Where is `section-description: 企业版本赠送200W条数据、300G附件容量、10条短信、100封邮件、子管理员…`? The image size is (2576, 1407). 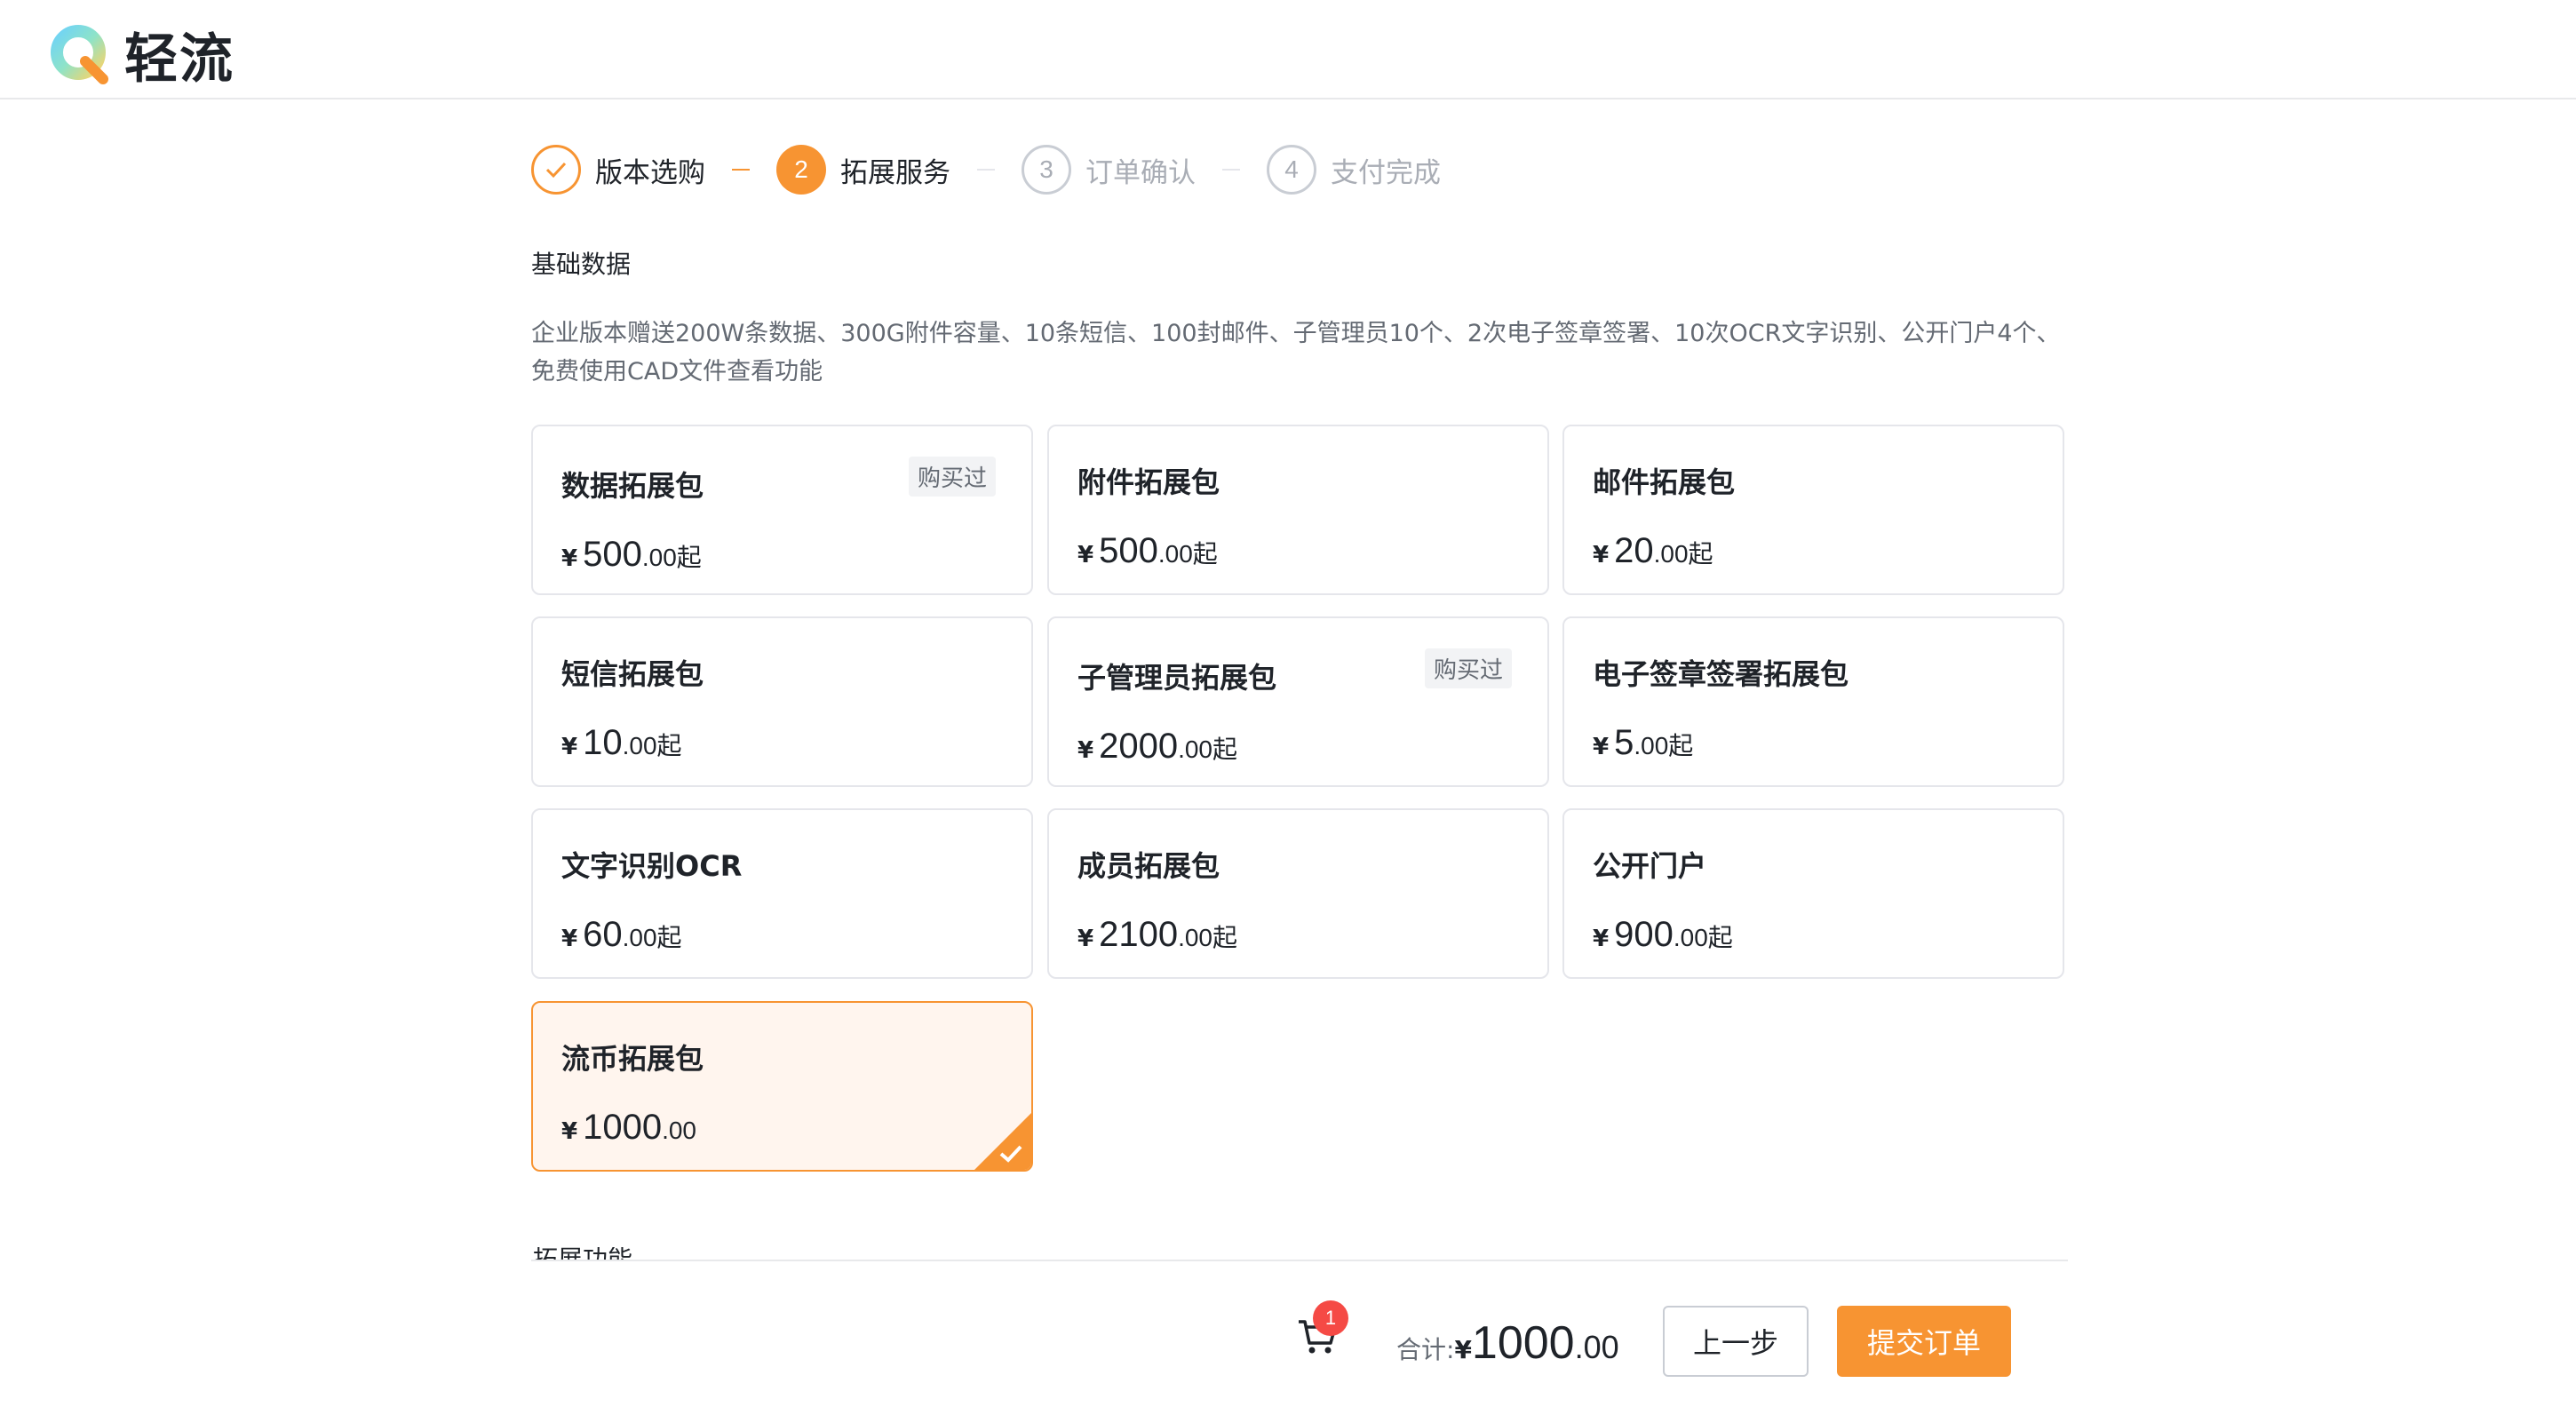 section-description: 企业版本赠送200W条数据、300G附件容量、10条短信、100封邮件、子管理员… is located at coordinates (1296, 353).